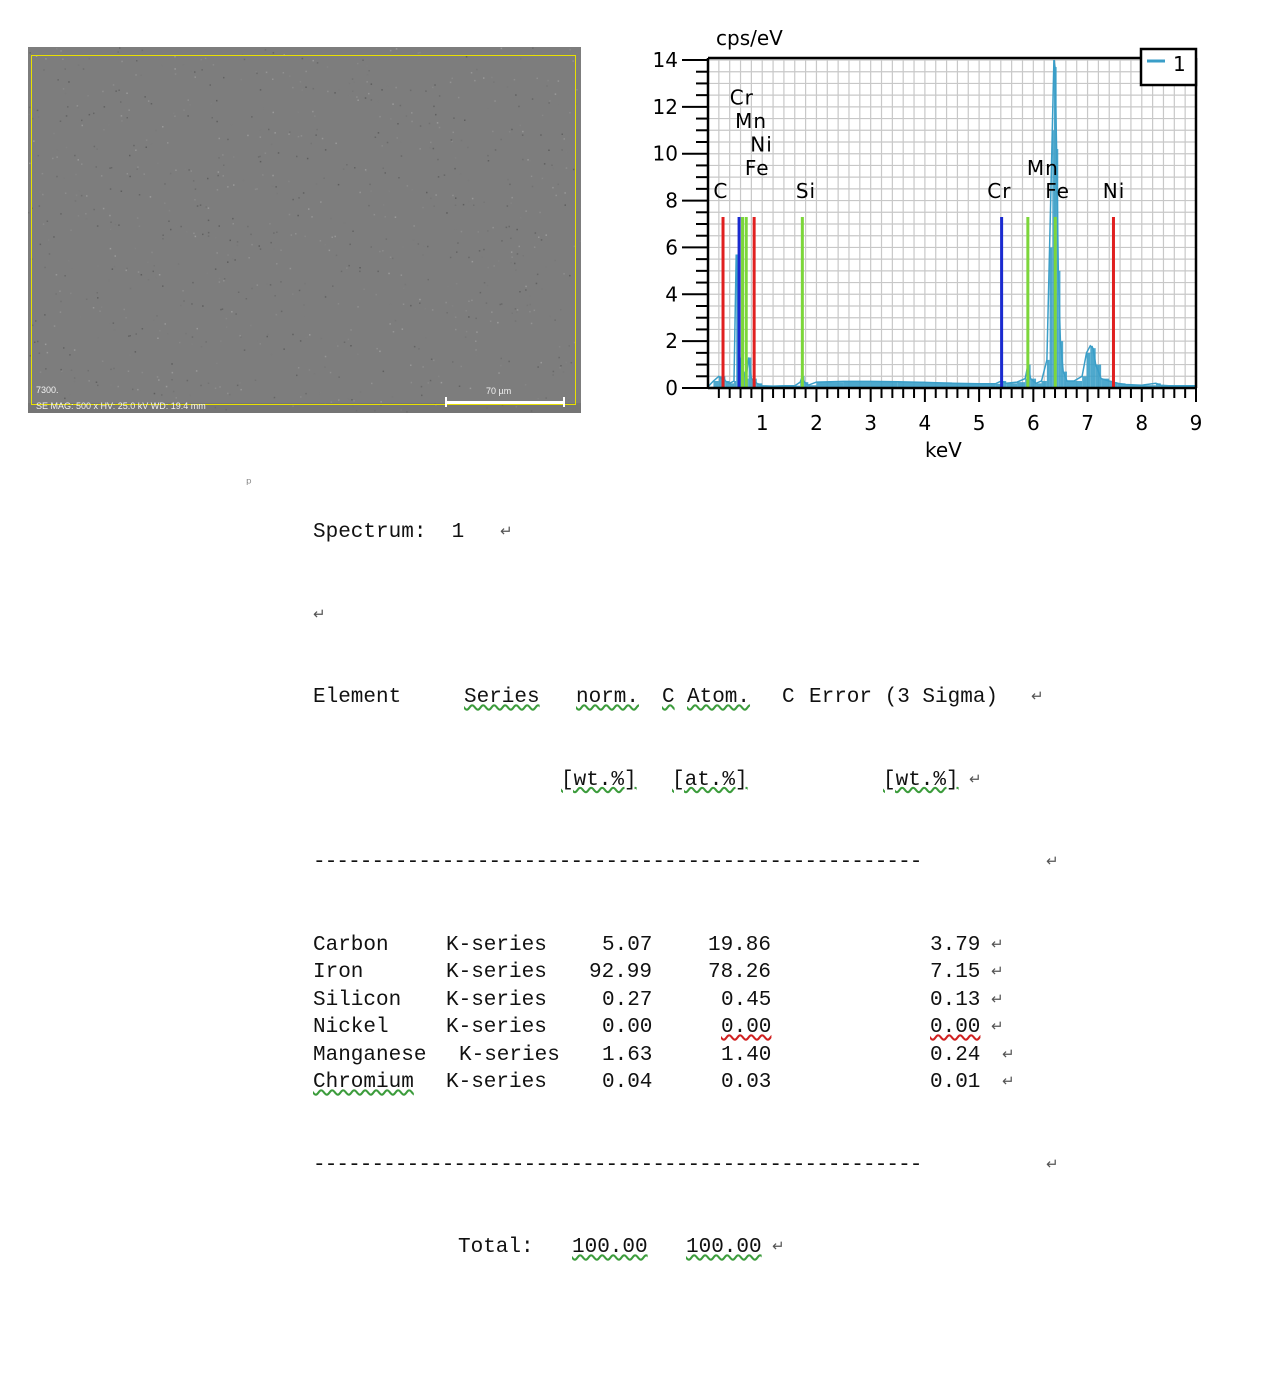 Image resolution: width=1285 pixels, height=1399 pixels. Describe the element at coordinates (665, 60) in the screenshot. I see `y-tick-label: 14` at that location.